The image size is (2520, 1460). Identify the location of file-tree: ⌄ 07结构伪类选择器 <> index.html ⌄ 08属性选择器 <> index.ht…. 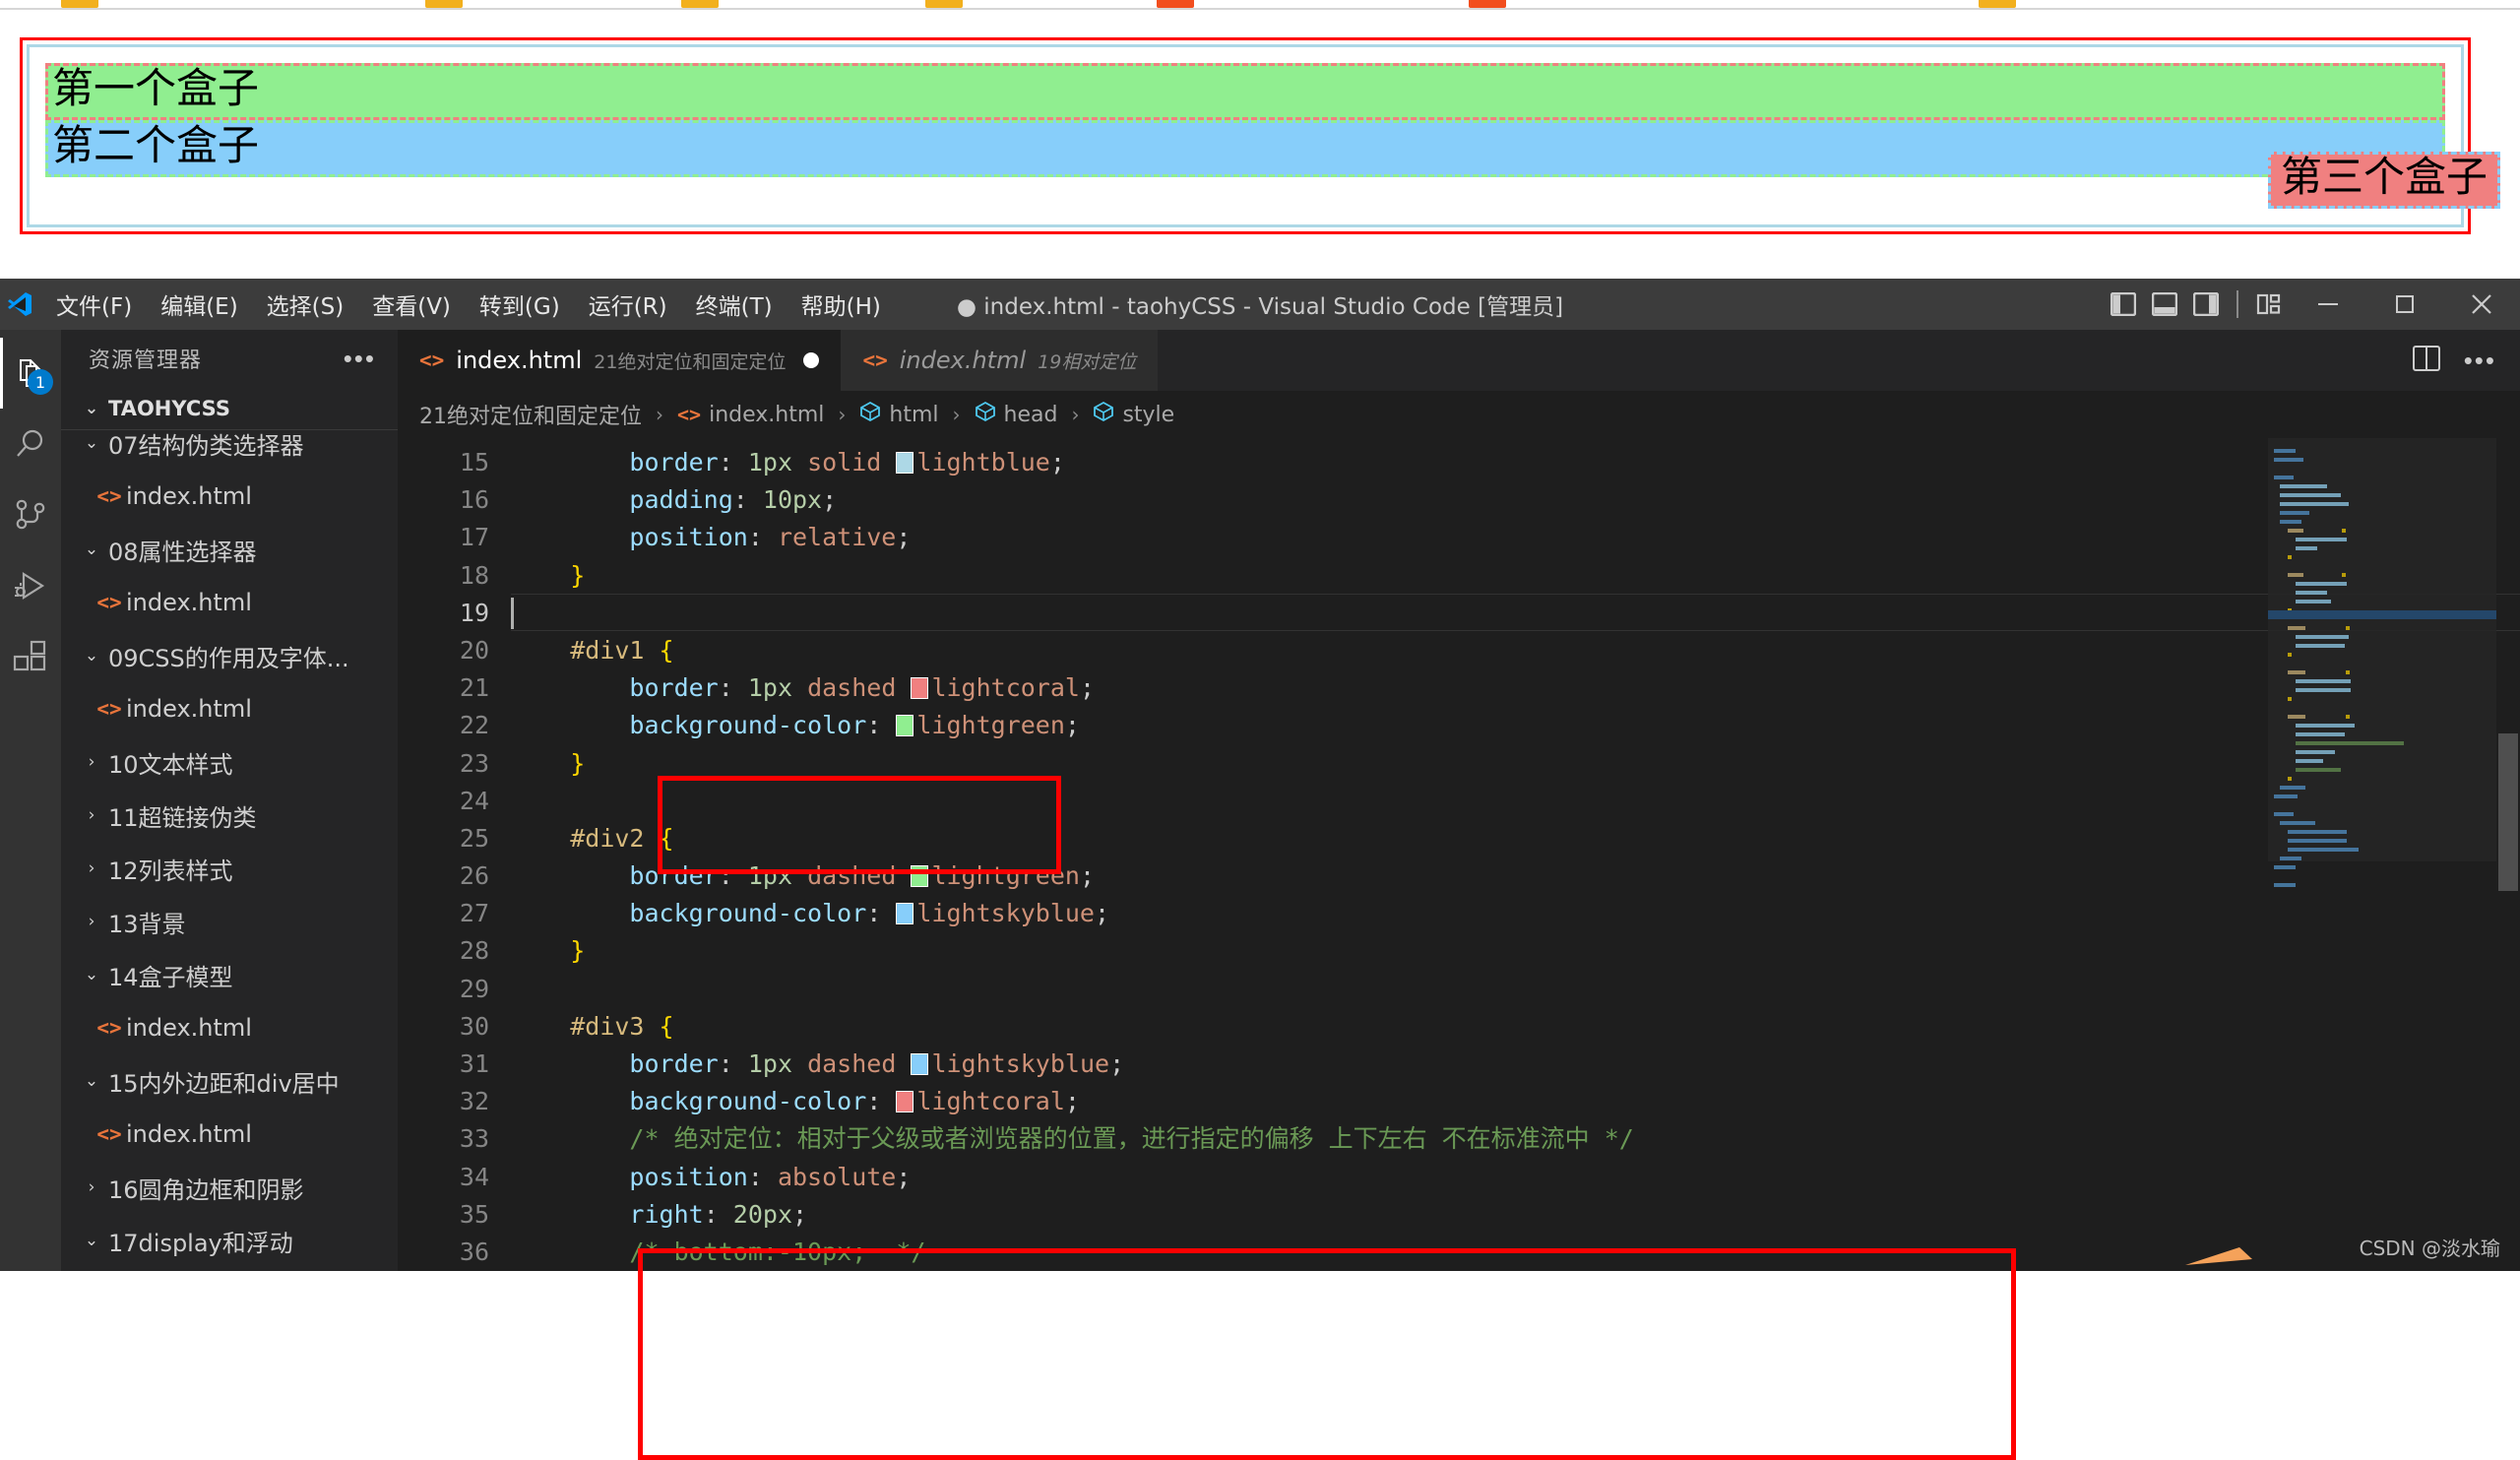
(229, 850).